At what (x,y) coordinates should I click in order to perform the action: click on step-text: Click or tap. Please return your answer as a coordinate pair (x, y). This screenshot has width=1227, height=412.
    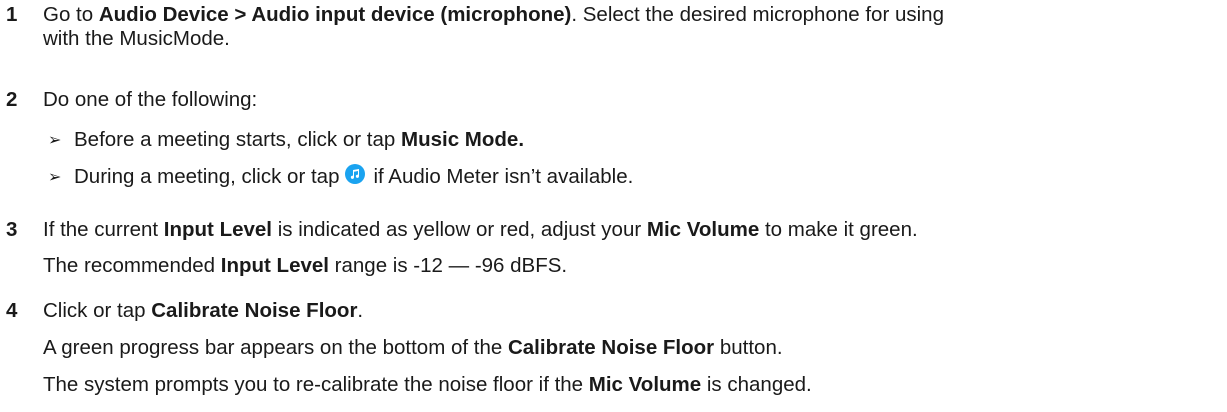
    Looking at the image, I should click on (97, 310).